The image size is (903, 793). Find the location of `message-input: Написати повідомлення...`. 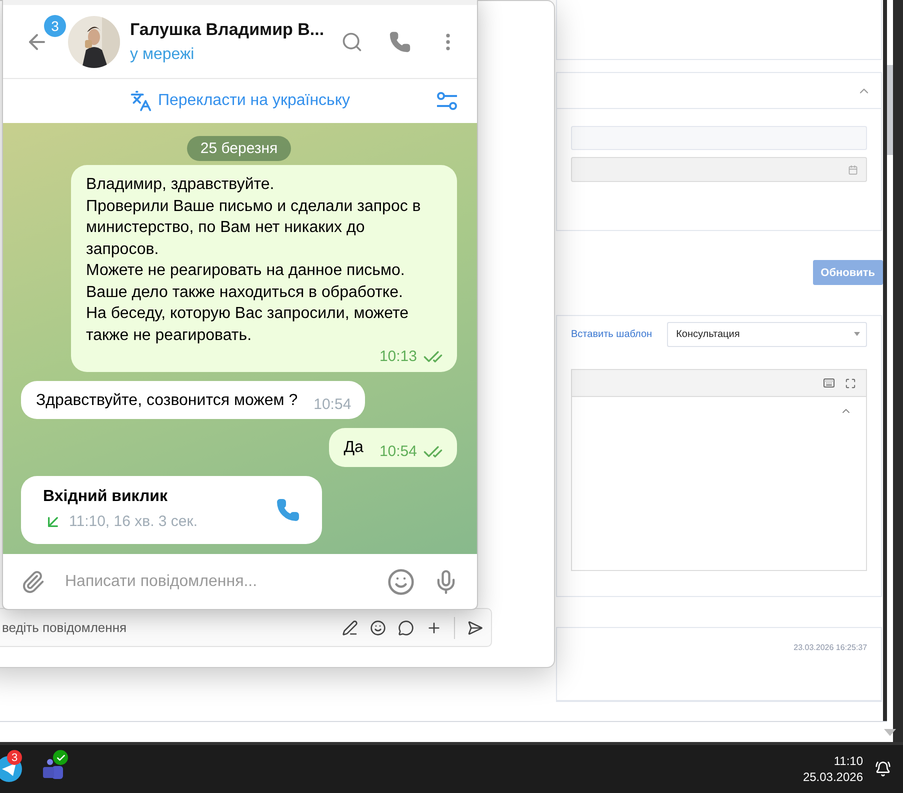

message-input: Написати повідомлення... is located at coordinates (216, 582).